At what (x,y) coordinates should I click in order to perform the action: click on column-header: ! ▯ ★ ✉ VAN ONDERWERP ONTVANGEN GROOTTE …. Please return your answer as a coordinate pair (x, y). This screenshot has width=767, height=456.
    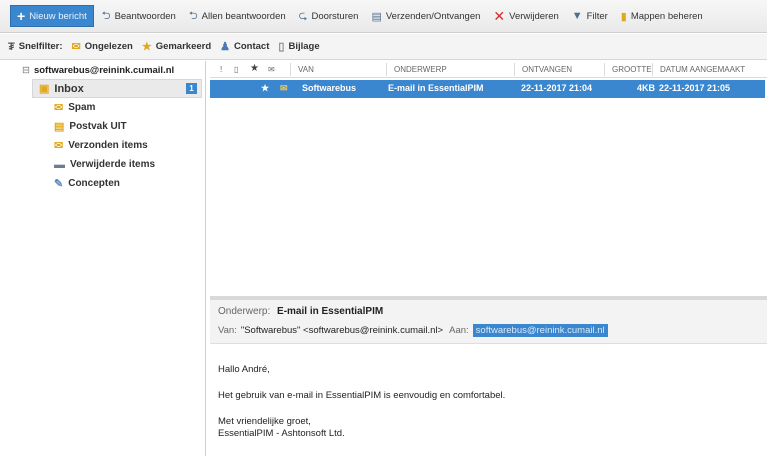
    Looking at the image, I should click on (488, 69).